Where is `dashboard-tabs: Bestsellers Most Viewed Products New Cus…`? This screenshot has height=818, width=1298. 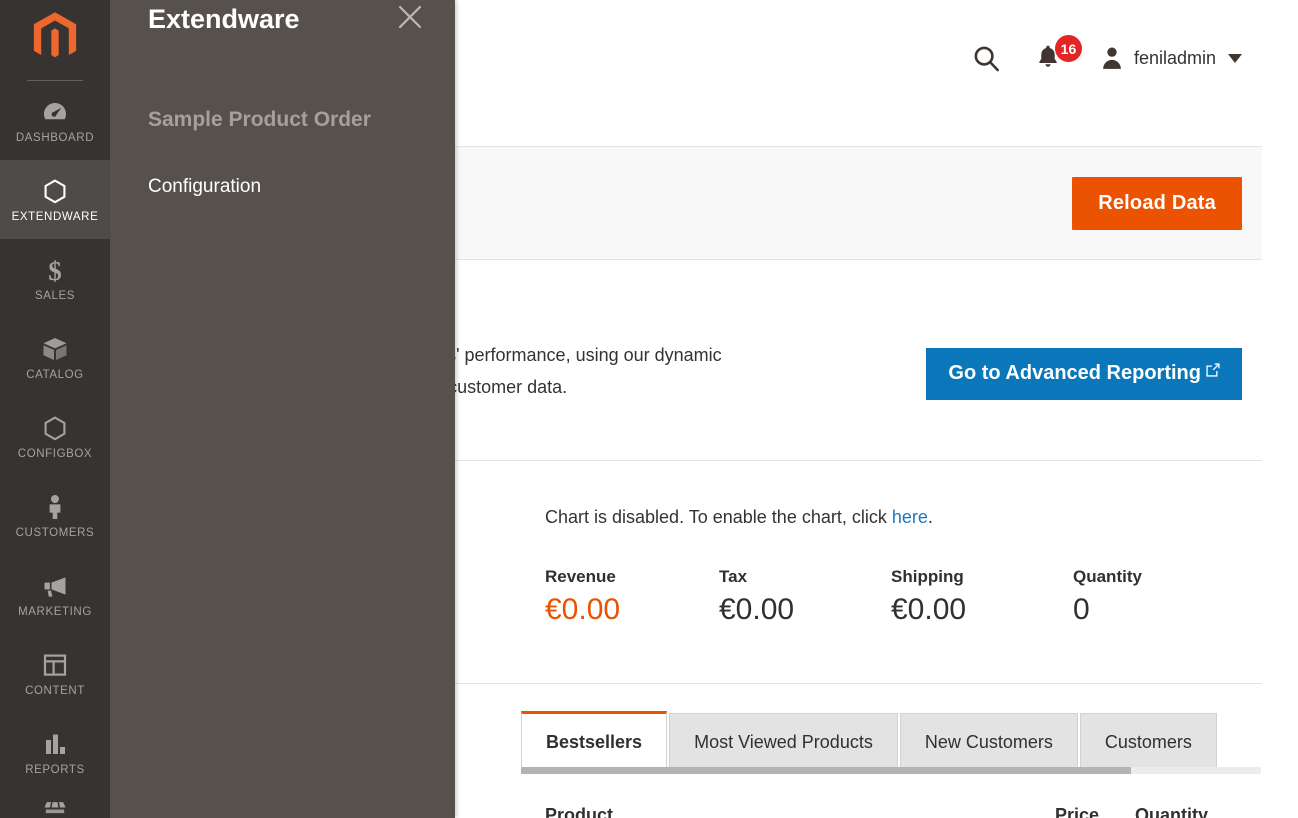
dashboard-tabs: Bestsellers Most Viewed Products New Cus… is located at coordinates (870, 740).